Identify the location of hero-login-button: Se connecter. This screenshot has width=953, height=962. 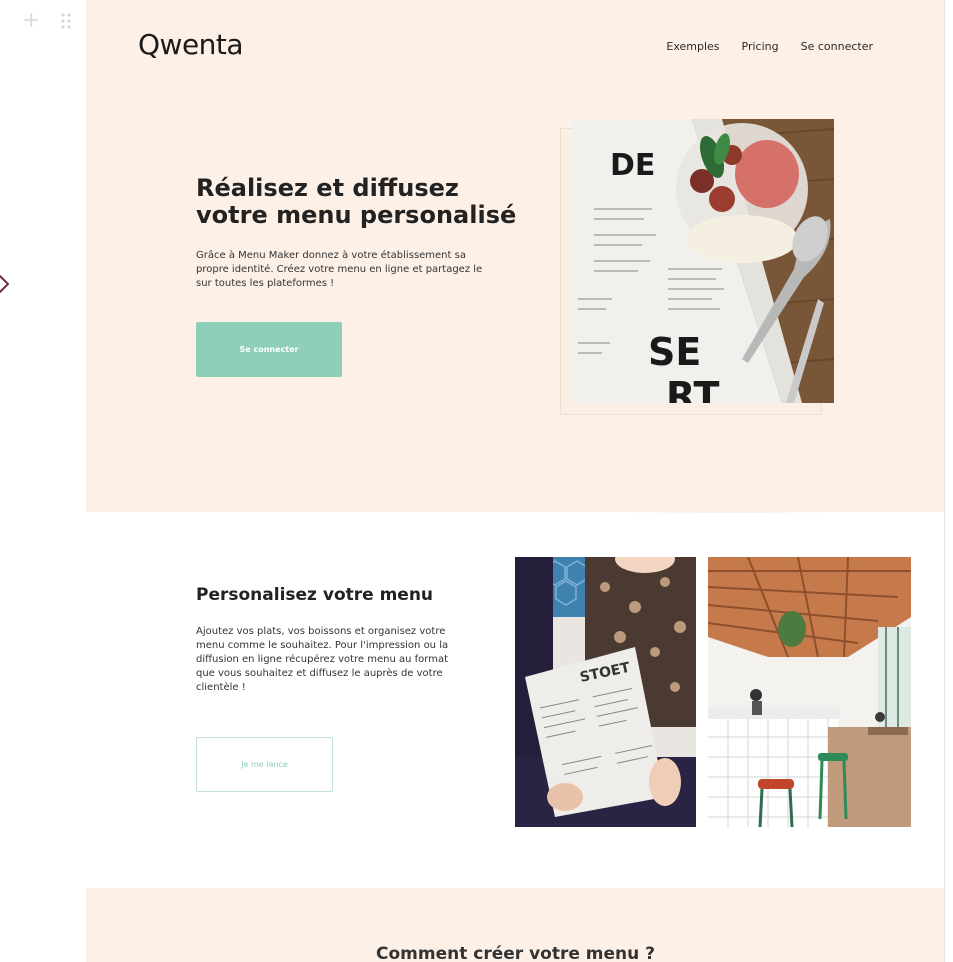
(269, 349).